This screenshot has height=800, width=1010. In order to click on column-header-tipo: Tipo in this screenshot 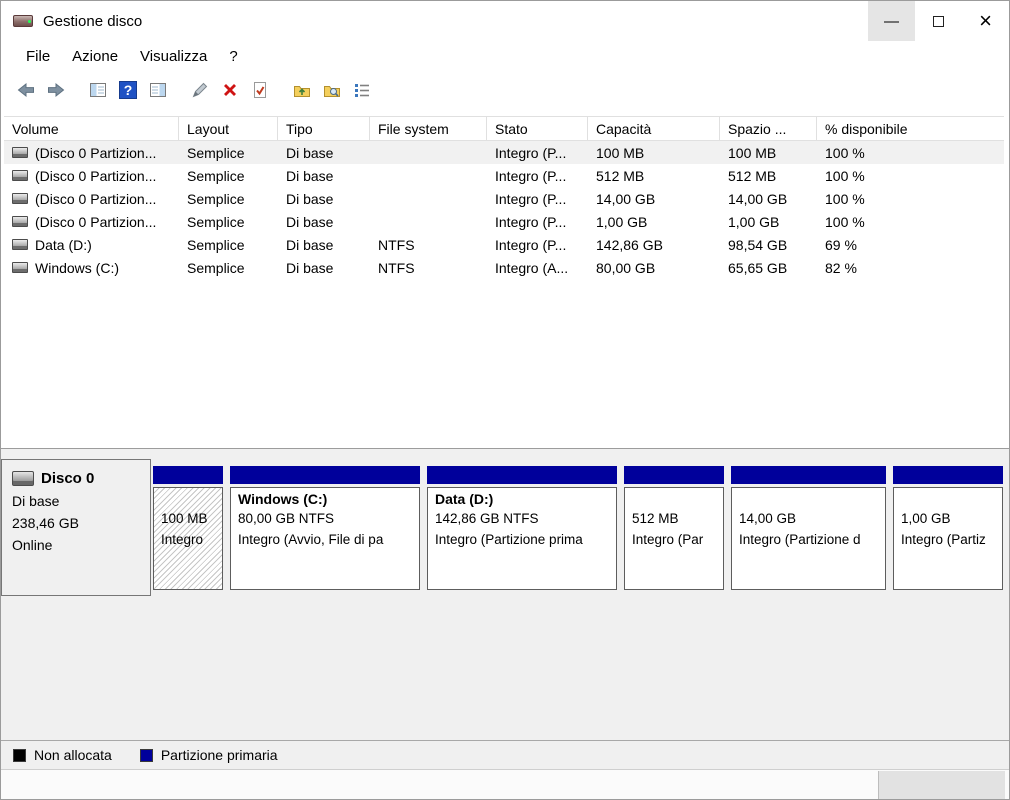, I will do `click(324, 128)`.